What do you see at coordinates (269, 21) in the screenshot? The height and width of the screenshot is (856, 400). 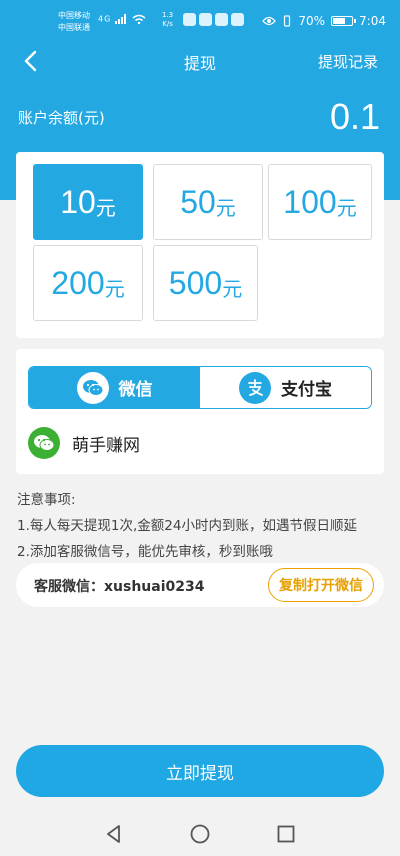 I see `eye-icon` at bounding box center [269, 21].